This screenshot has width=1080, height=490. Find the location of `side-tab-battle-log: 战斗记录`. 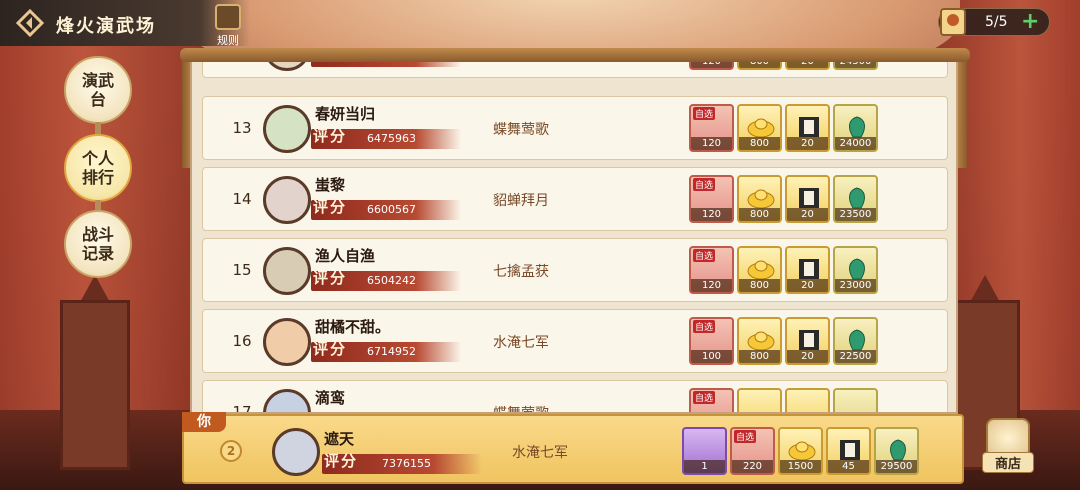

side-tab-battle-log: 战斗记录 is located at coordinates (98, 244).